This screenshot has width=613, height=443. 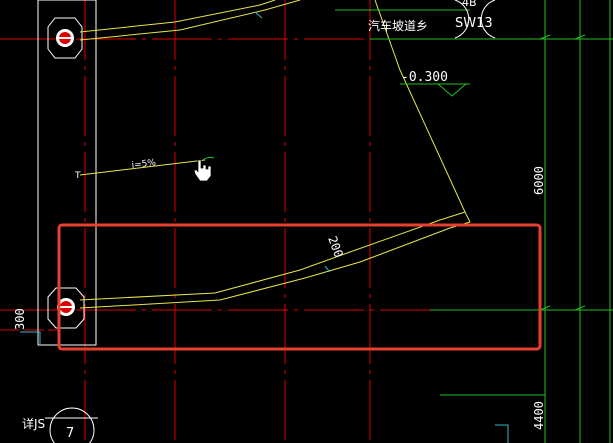 What do you see at coordinates (424, 77) in the screenshot?
I see `elevation-label: -0.300` at bounding box center [424, 77].